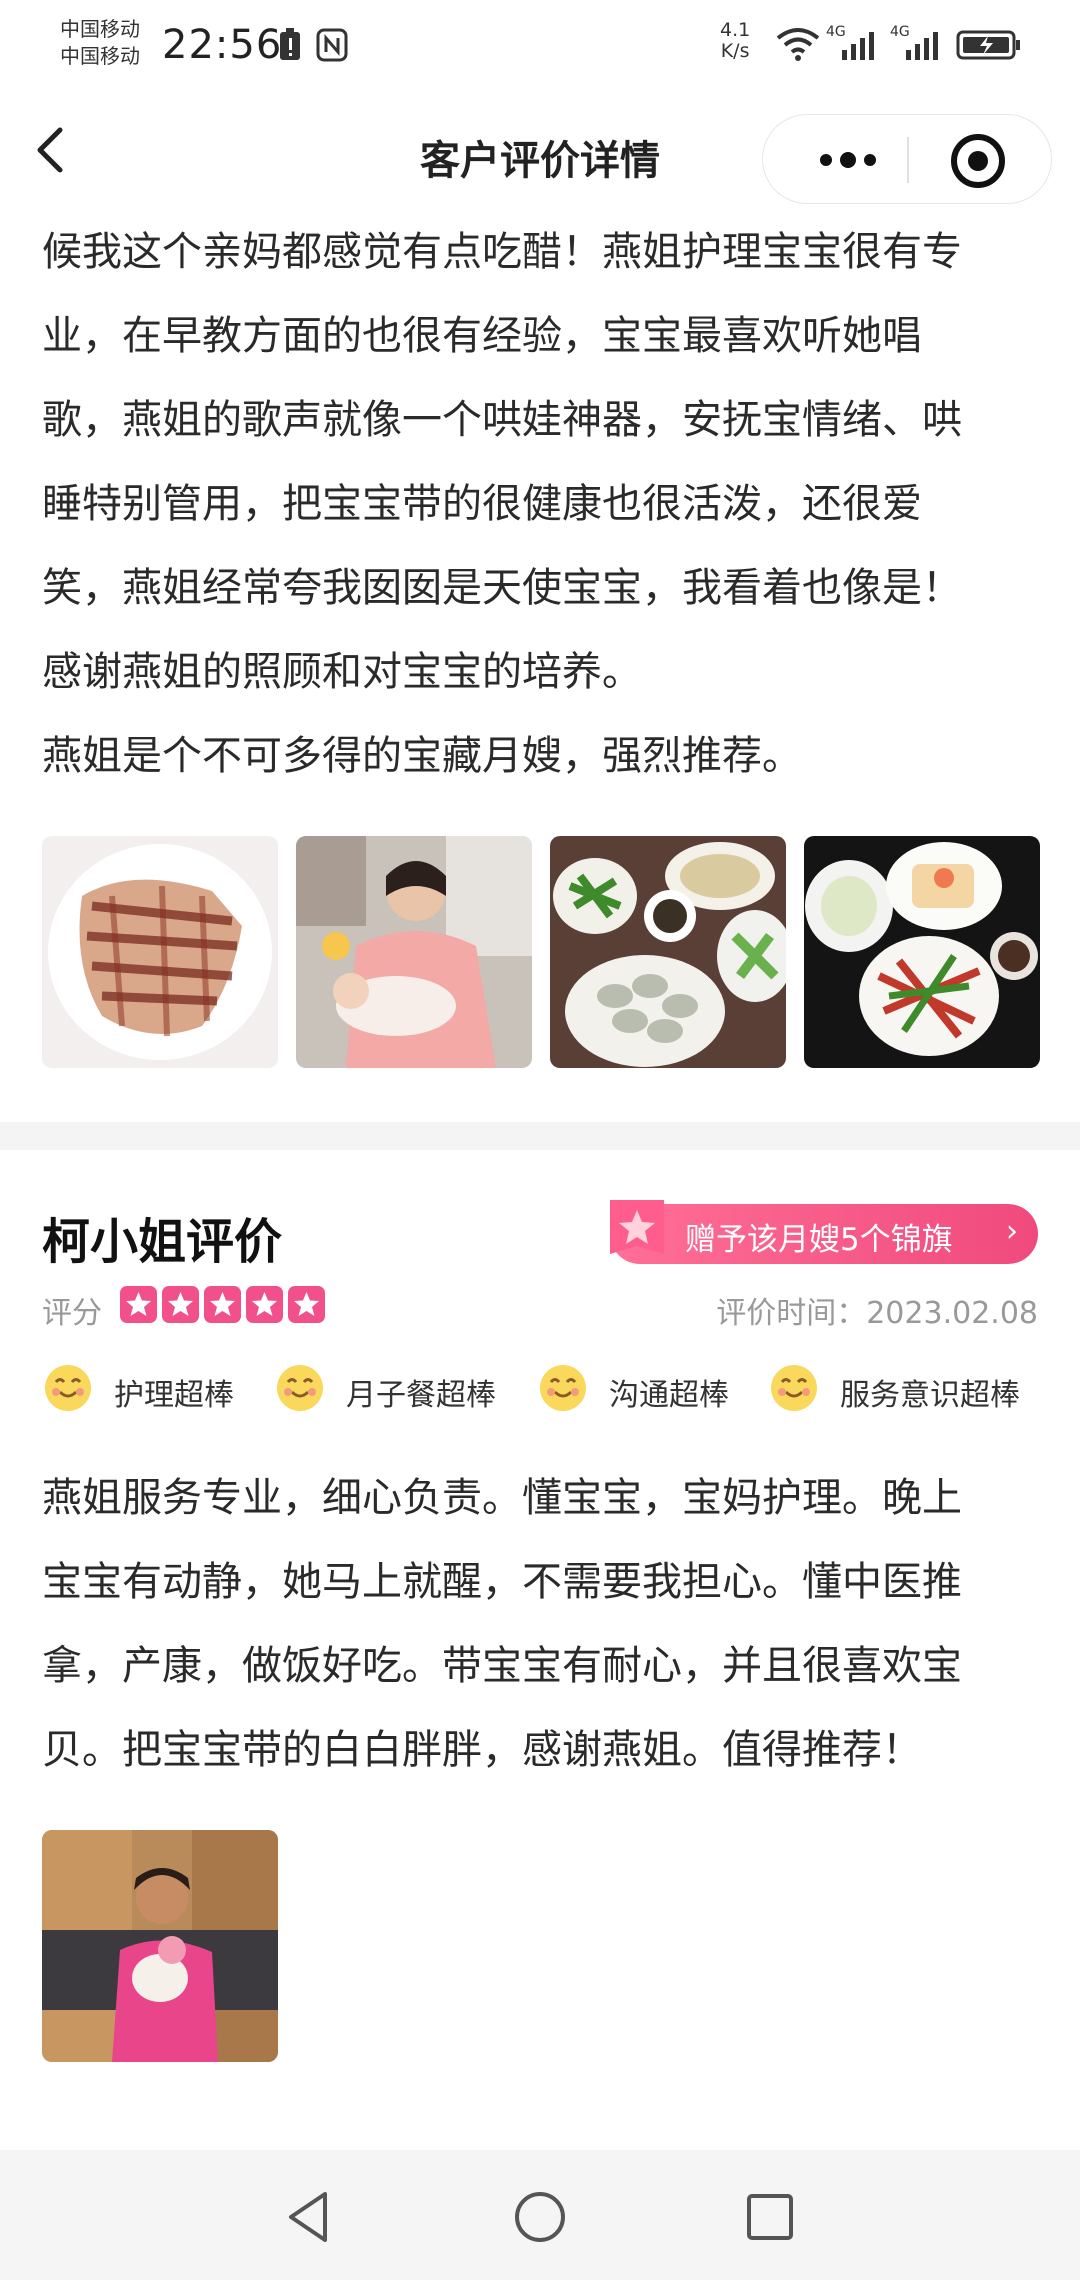 The width and height of the screenshot is (1080, 2280). I want to click on photo-mother-baby, so click(414, 952).